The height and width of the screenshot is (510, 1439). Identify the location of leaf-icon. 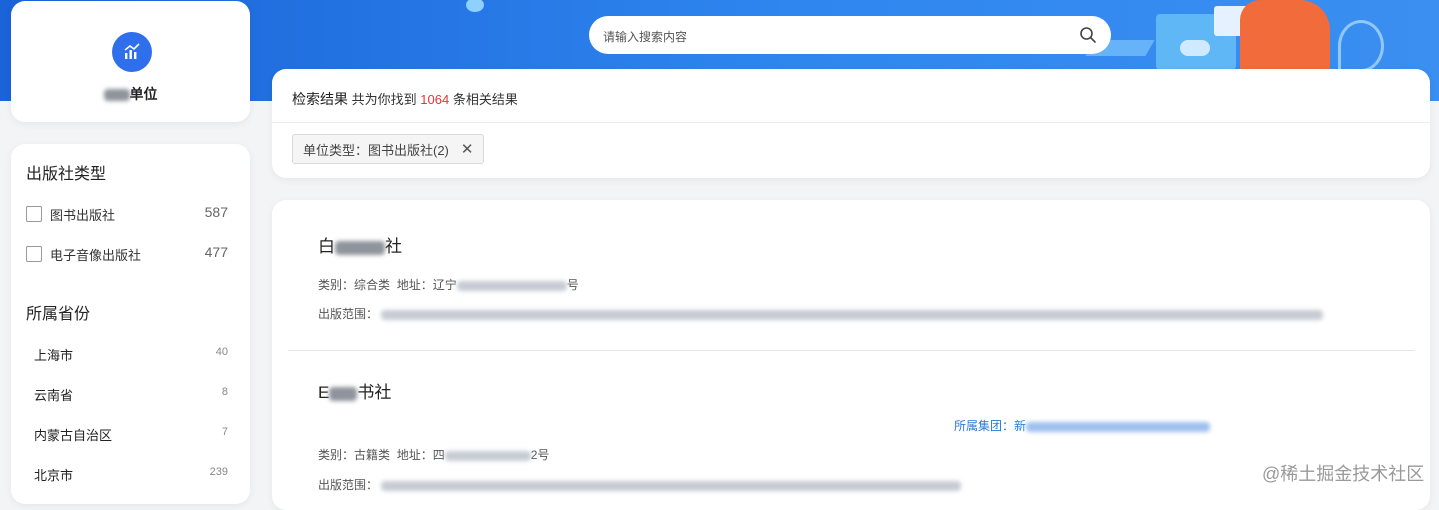
(1361, 46).